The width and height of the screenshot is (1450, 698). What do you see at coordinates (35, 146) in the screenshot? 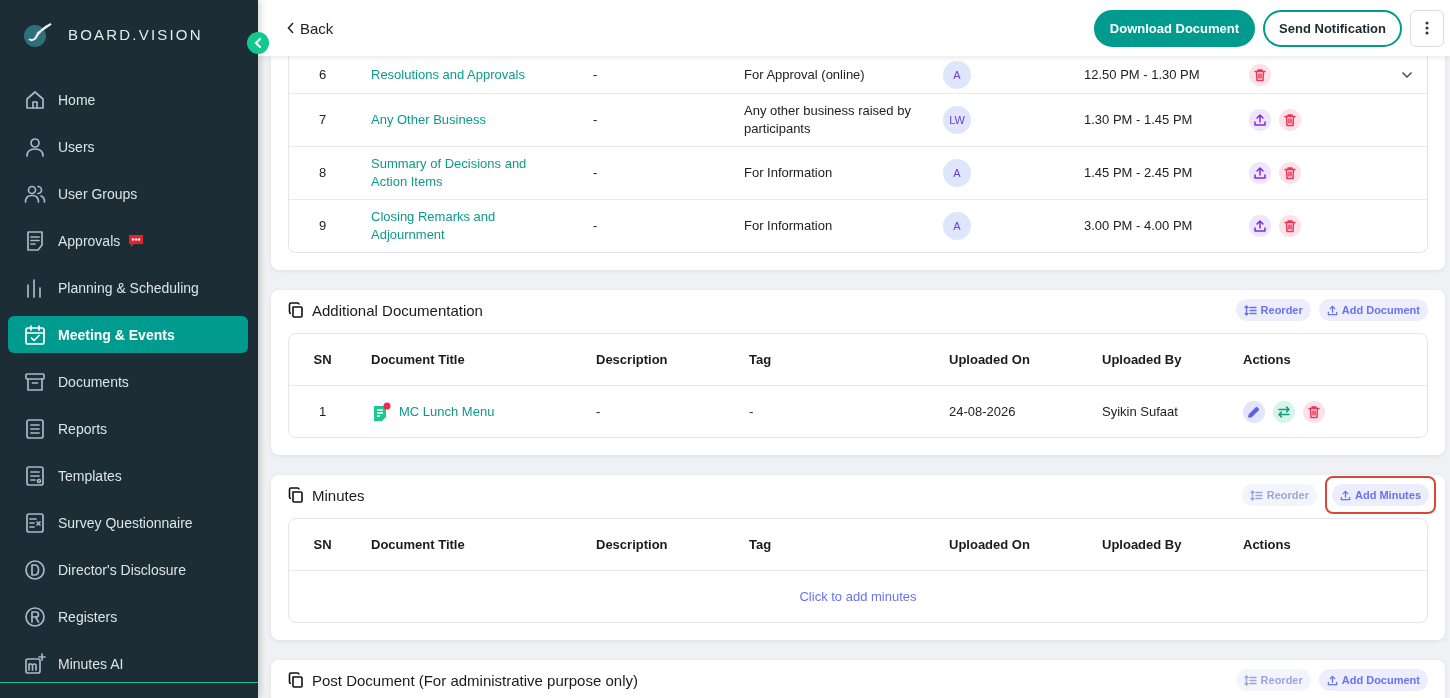
I see `user-icon` at bounding box center [35, 146].